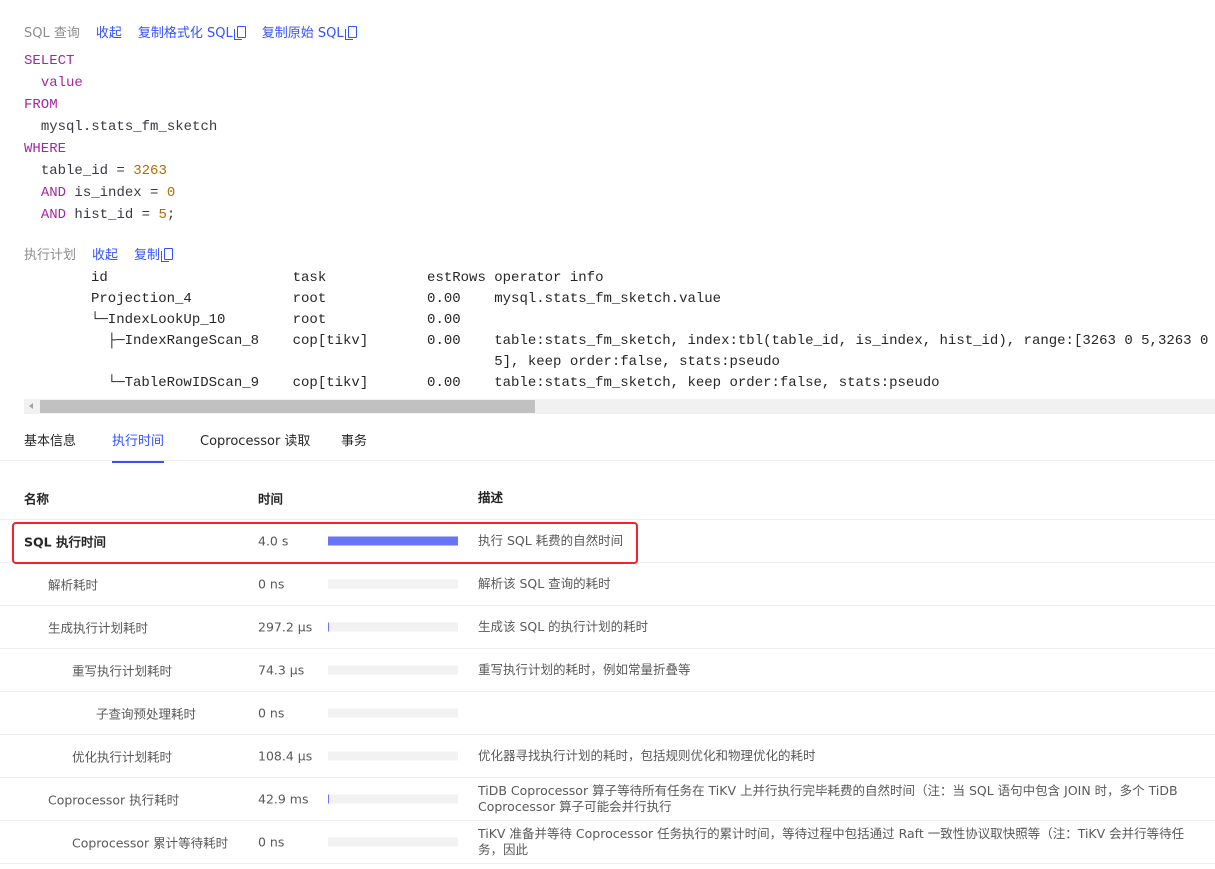  What do you see at coordinates (99, 278) in the screenshot?
I see `plan-id: id` at bounding box center [99, 278].